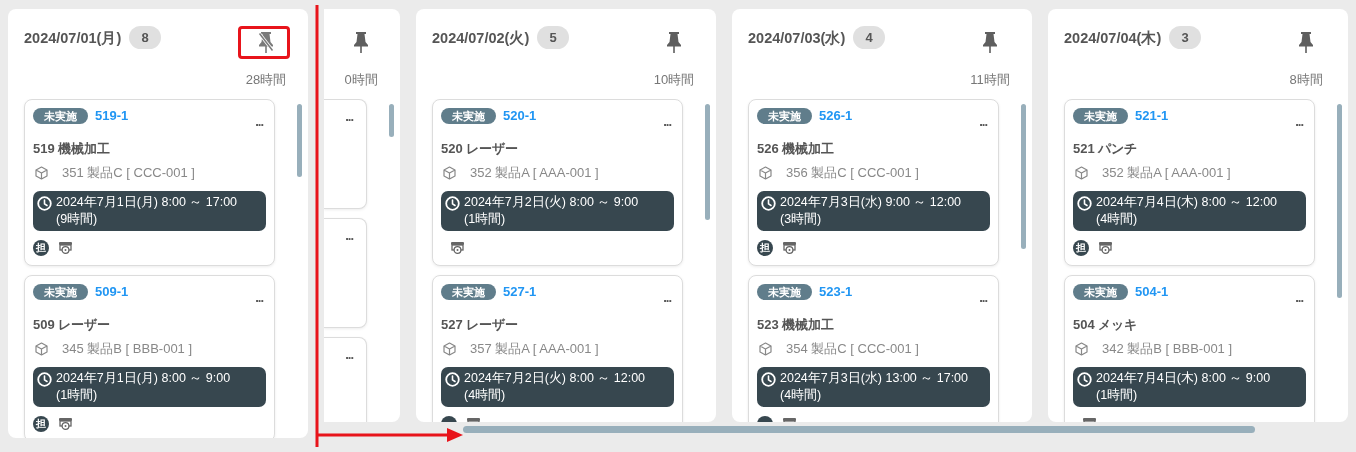  Describe the element at coordinates (266, 42) in the screenshot. I see `unpin-button` at that location.